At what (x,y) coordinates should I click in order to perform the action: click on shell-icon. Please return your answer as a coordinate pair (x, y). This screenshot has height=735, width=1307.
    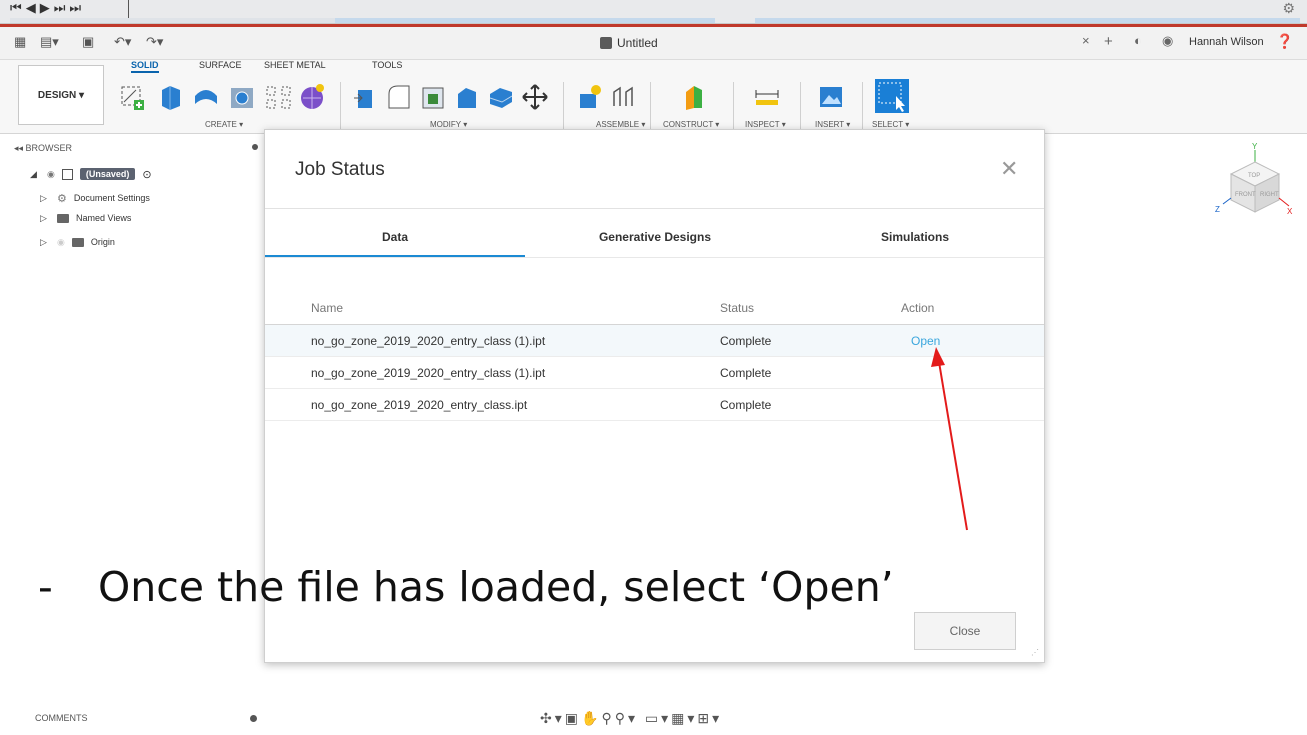
    Looking at the image, I should click on (467, 97).